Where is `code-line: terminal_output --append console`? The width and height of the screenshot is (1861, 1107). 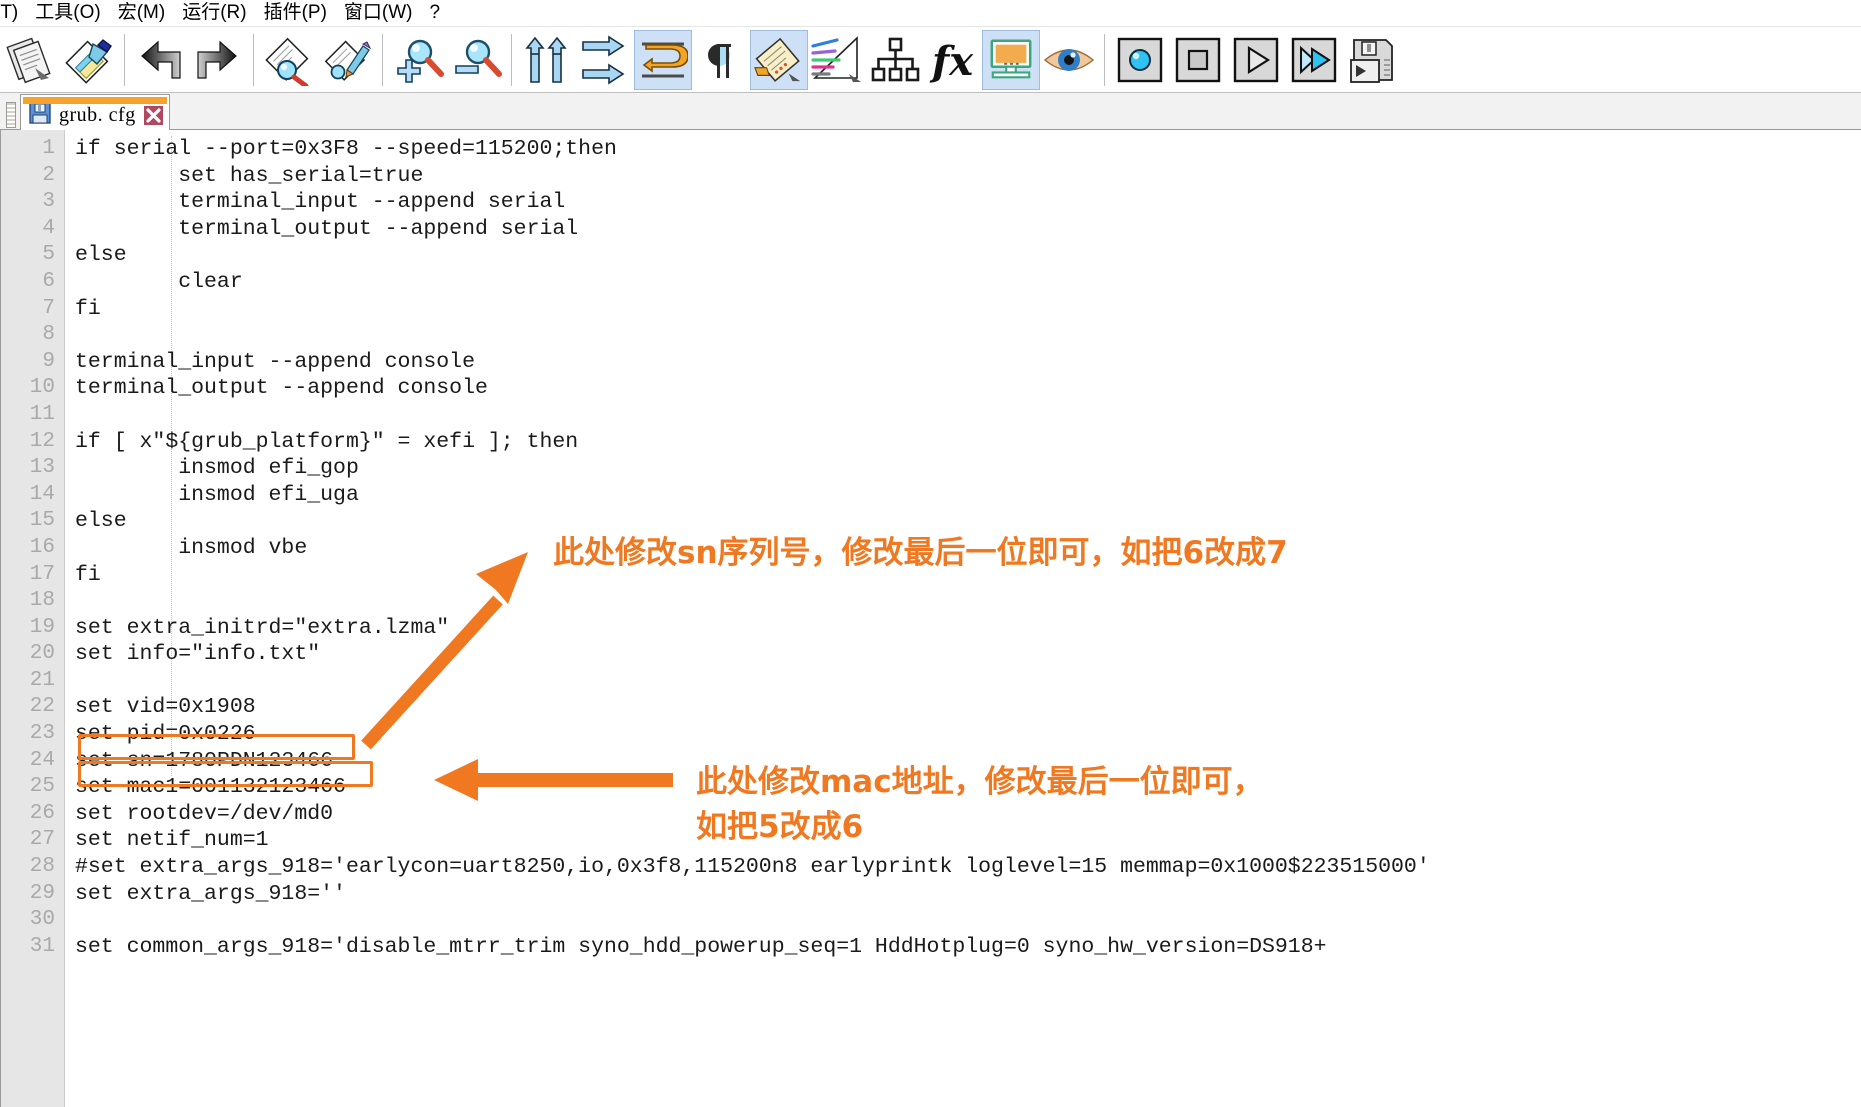
code-line: terminal_output --append console is located at coordinates (968, 388).